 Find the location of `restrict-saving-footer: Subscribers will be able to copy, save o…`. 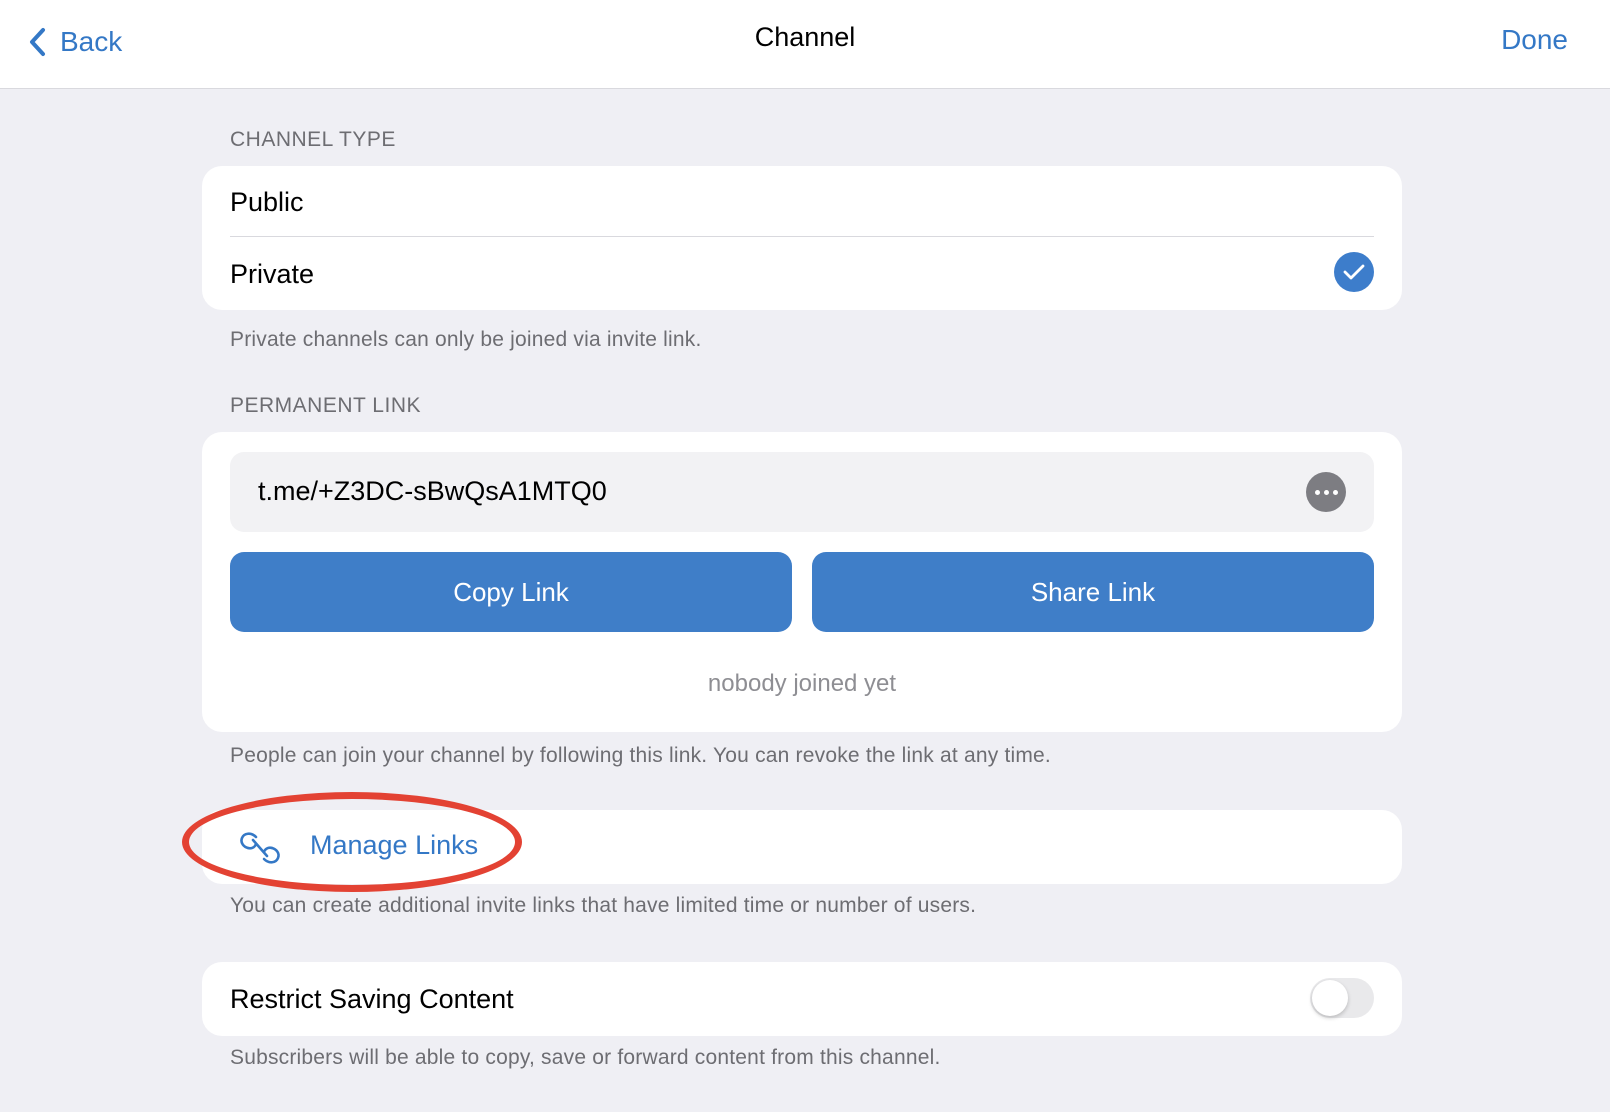

restrict-saving-footer: Subscribers will be able to copy, save o… is located at coordinates (585, 1057).